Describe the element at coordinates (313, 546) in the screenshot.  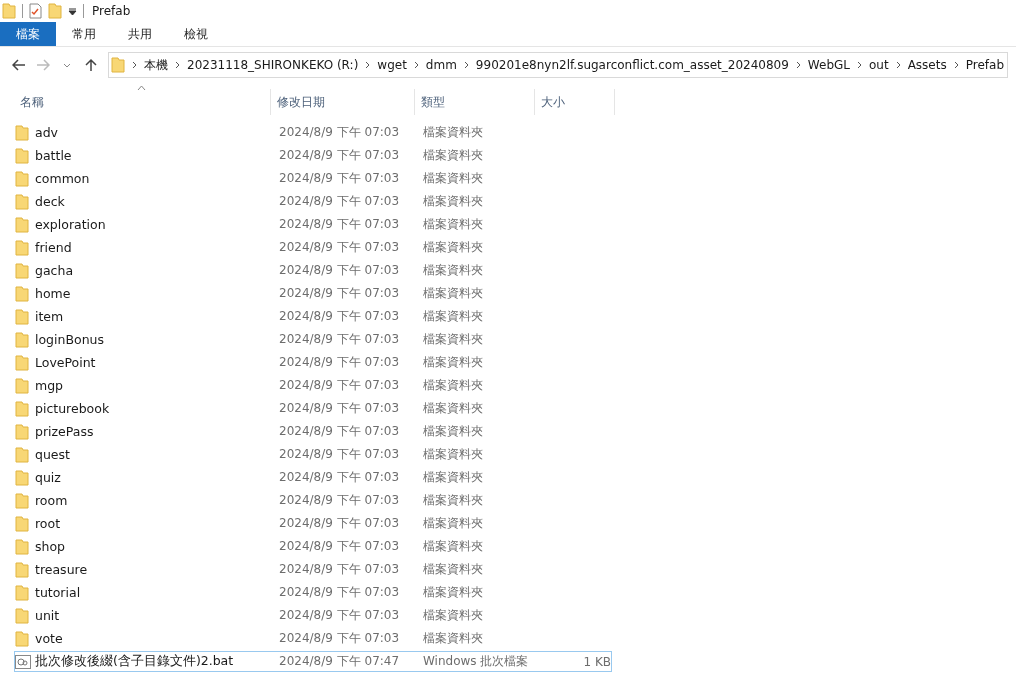
I see `file-row: shop 2024/8/9 下午 07:03 檔案資料夾` at that location.